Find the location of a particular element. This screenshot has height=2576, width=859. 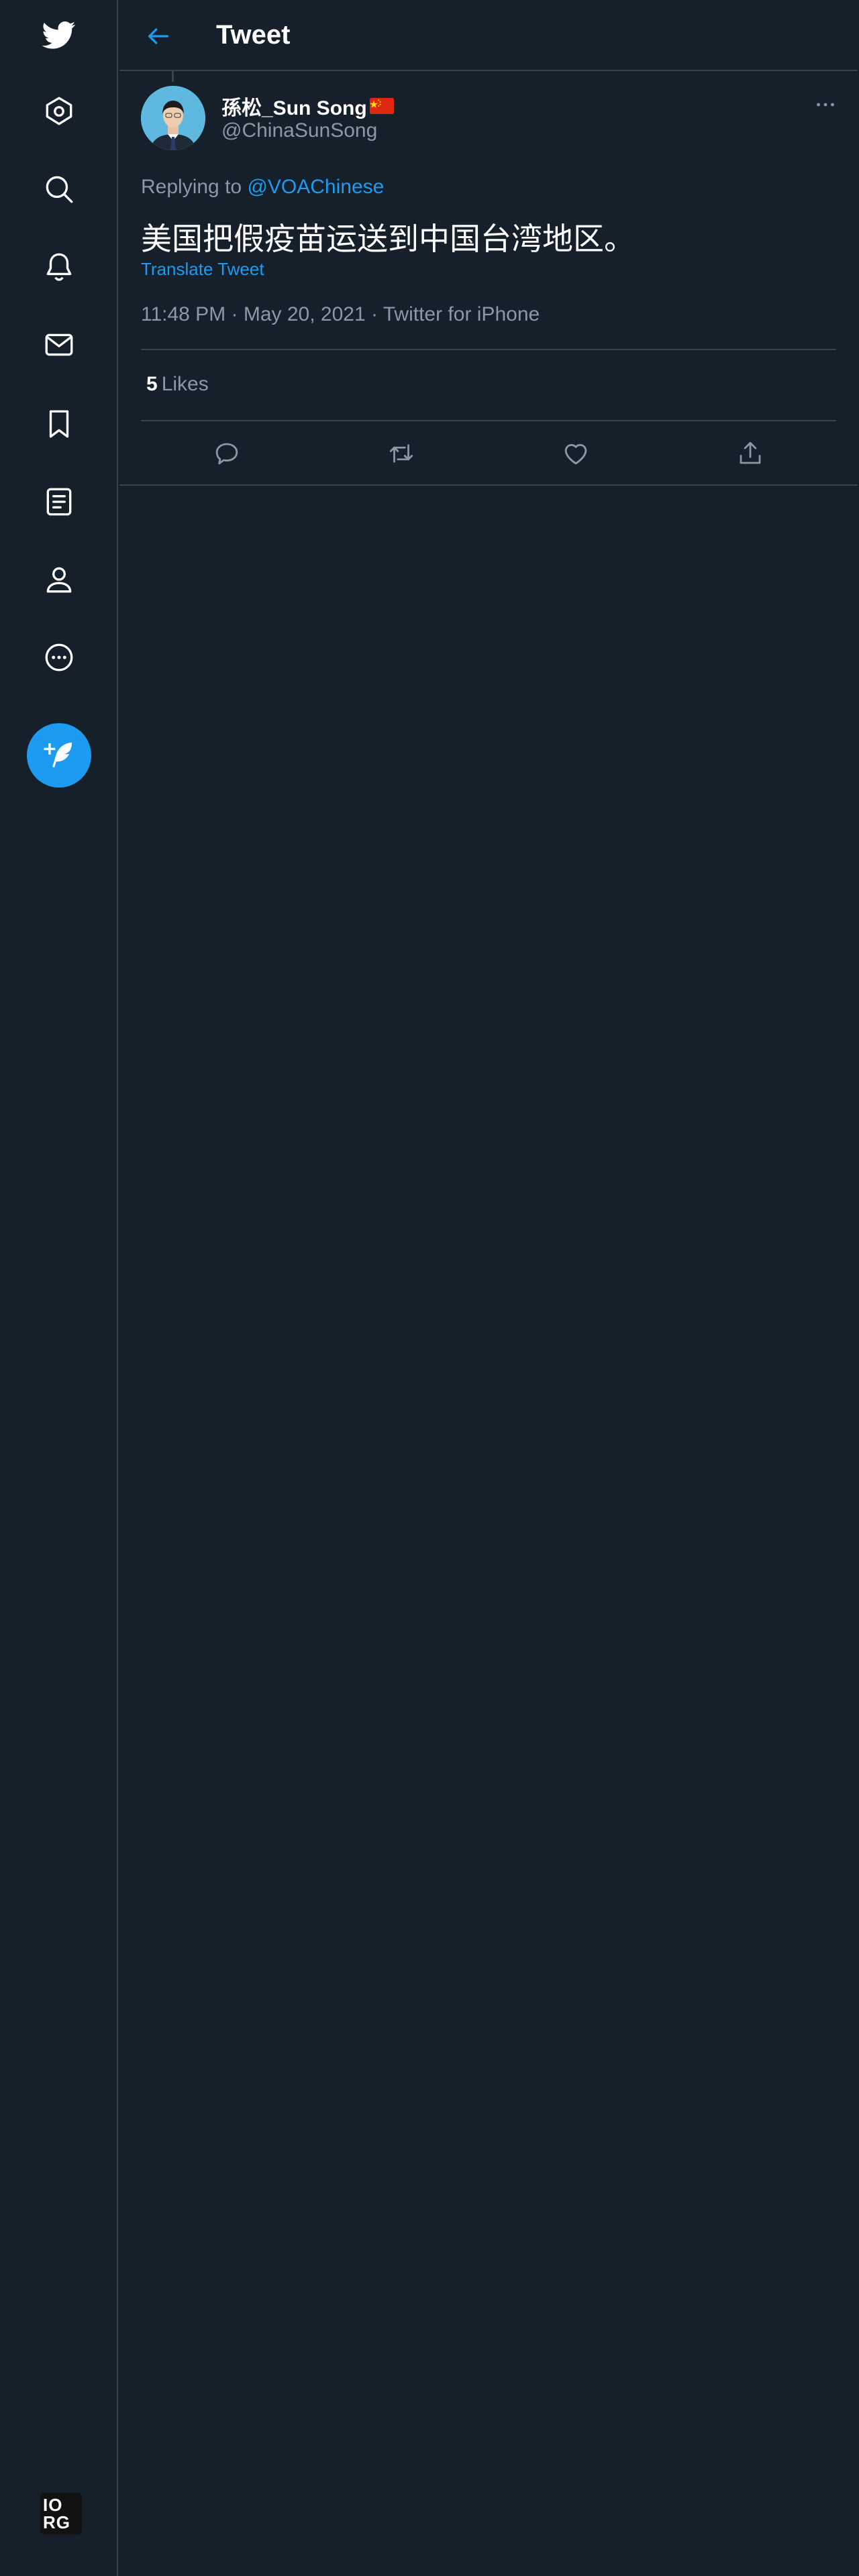

twitter-logo-icon is located at coordinates (59, 35).